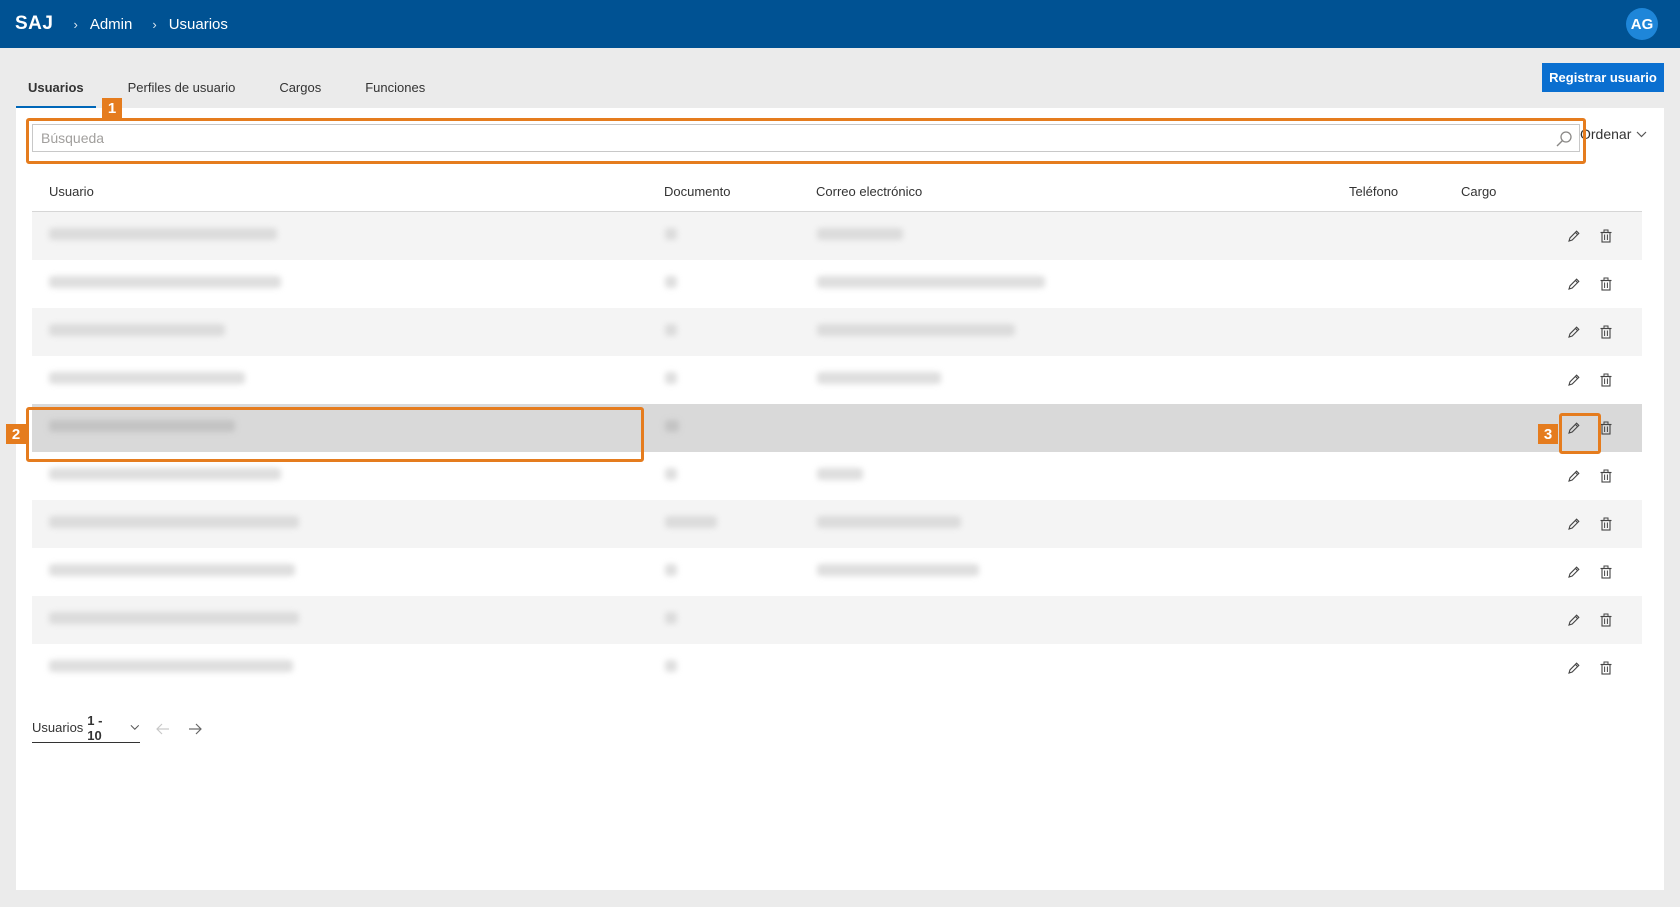 The width and height of the screenshot is (1680, 907). I want to click on column-header-documento: Documento, so click(697, 191).